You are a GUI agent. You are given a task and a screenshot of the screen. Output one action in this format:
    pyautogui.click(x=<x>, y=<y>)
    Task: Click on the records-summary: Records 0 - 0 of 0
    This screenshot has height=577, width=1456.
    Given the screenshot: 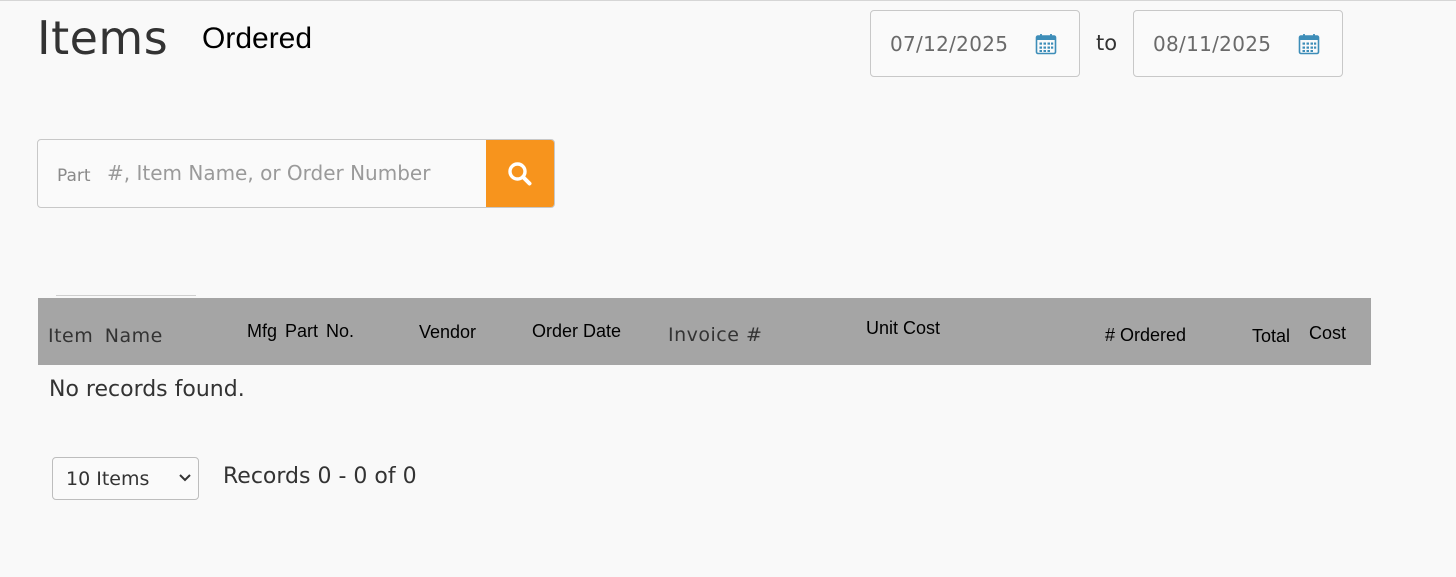 What is the action you would take?
    pyautogui.click(x=320, y=476)
    